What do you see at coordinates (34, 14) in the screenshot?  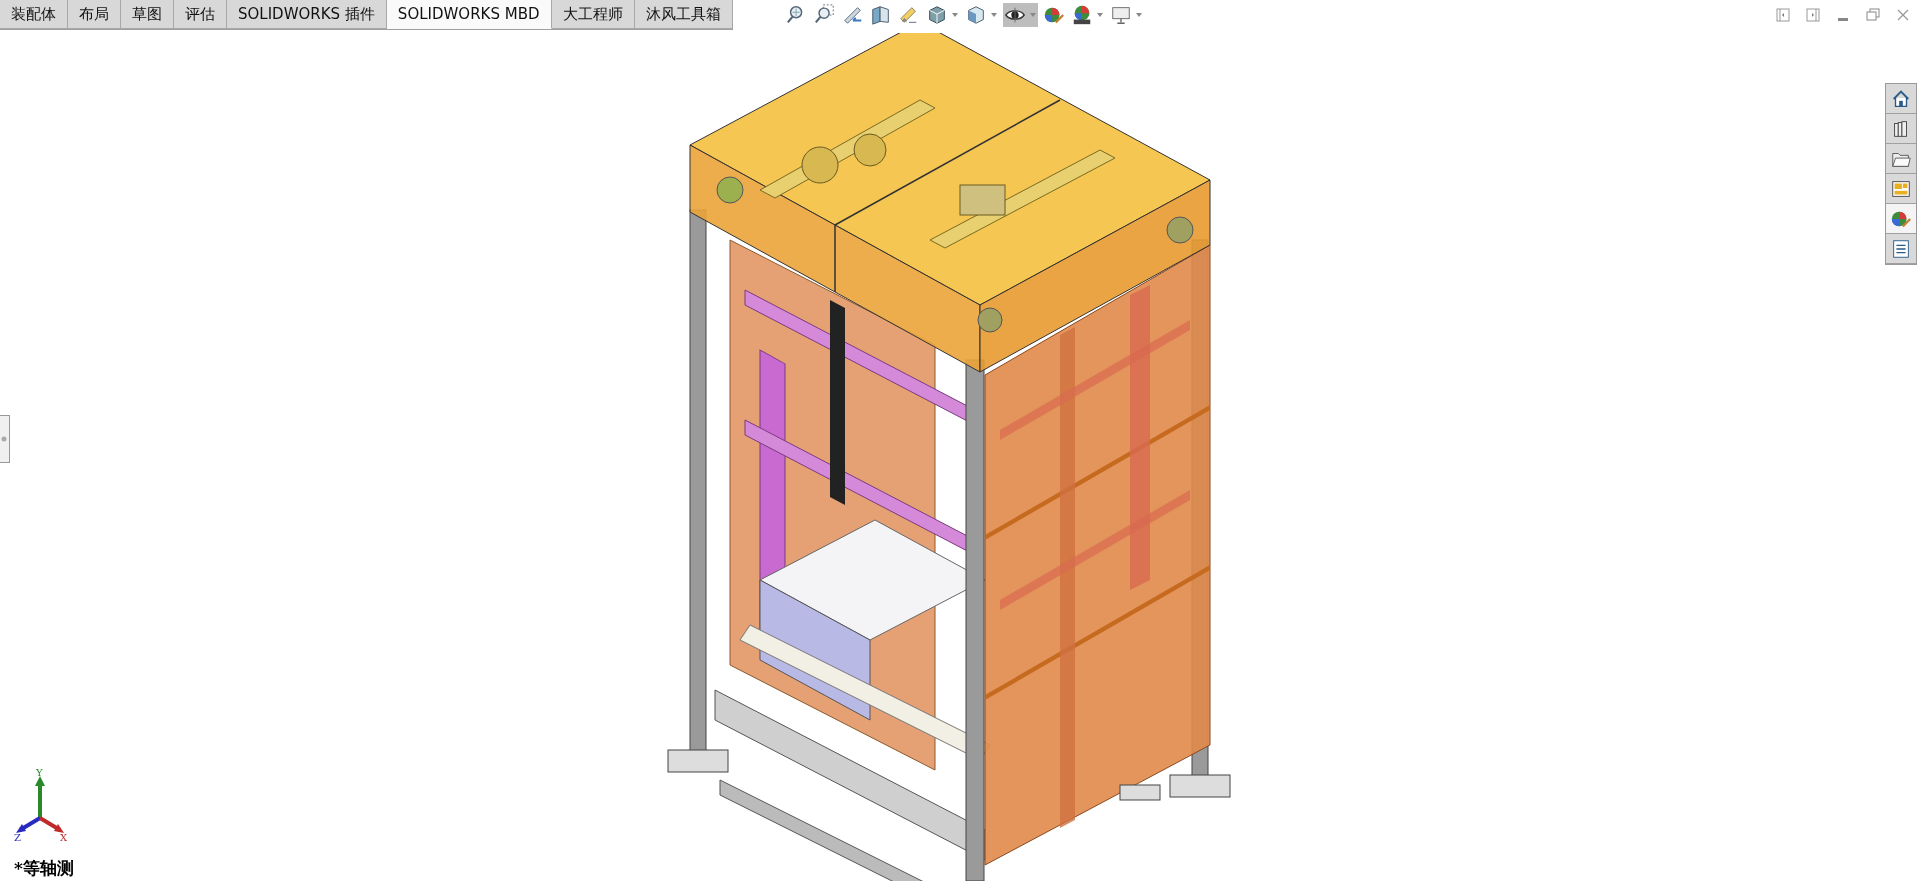 I see `ribbon-tab: 装配体` at bounding box center [34, 14].